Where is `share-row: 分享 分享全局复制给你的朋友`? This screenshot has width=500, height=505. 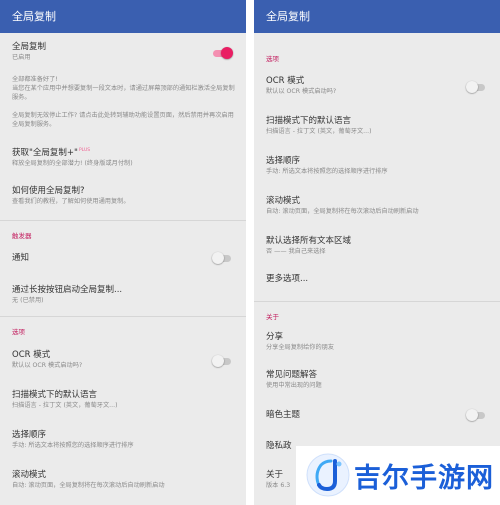 share-row: 分享 分享全局复制给你的朋友 is located at coordinates (377, 341).